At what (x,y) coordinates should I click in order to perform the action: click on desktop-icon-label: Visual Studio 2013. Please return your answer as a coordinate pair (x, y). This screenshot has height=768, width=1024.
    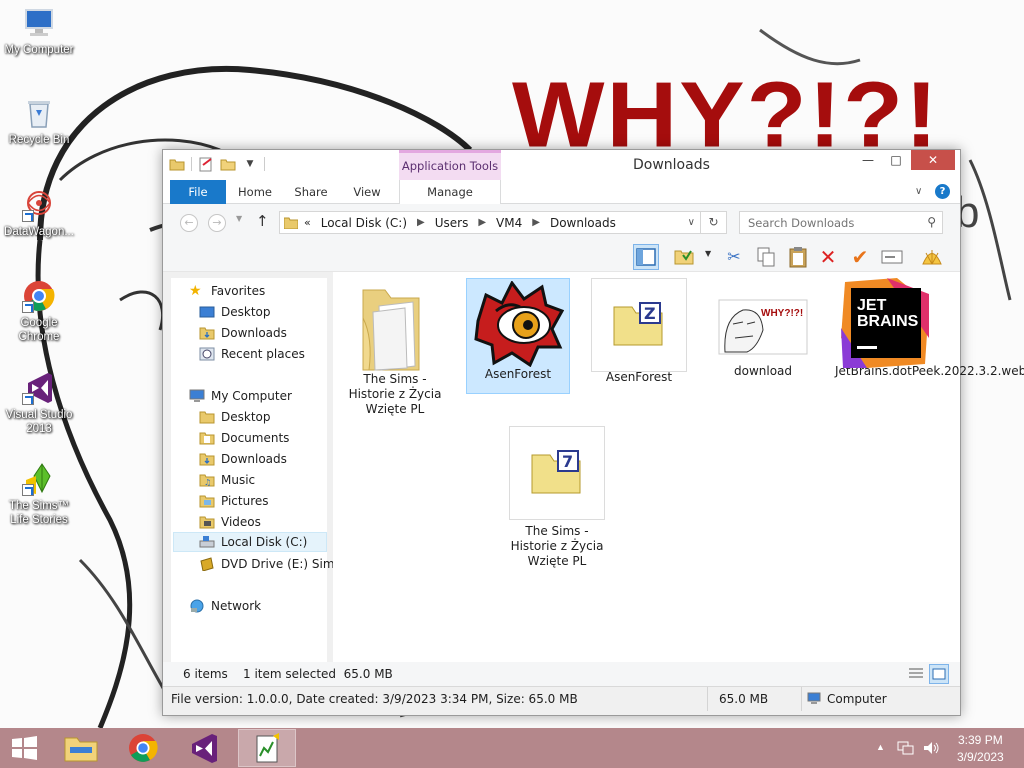
    Looking at the image, I should click on (39, 422).